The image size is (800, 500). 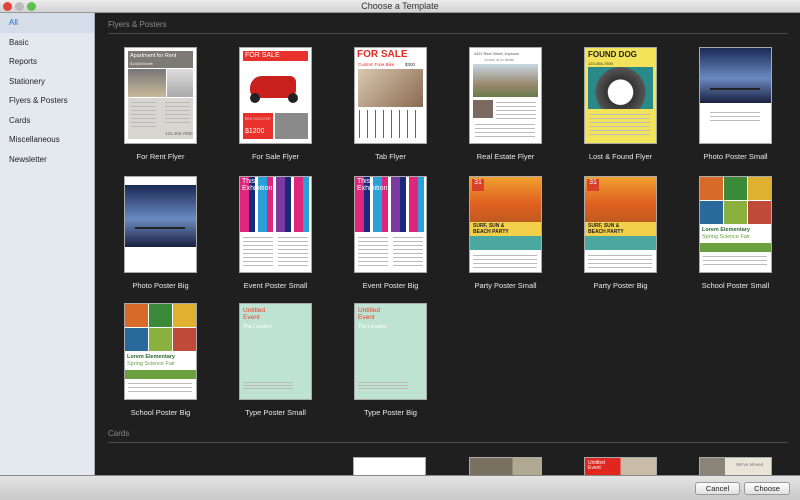 I want to click on template-thumbnail: FOR SALE Custom Fixie Bike $300, so click(x=390, y=95).